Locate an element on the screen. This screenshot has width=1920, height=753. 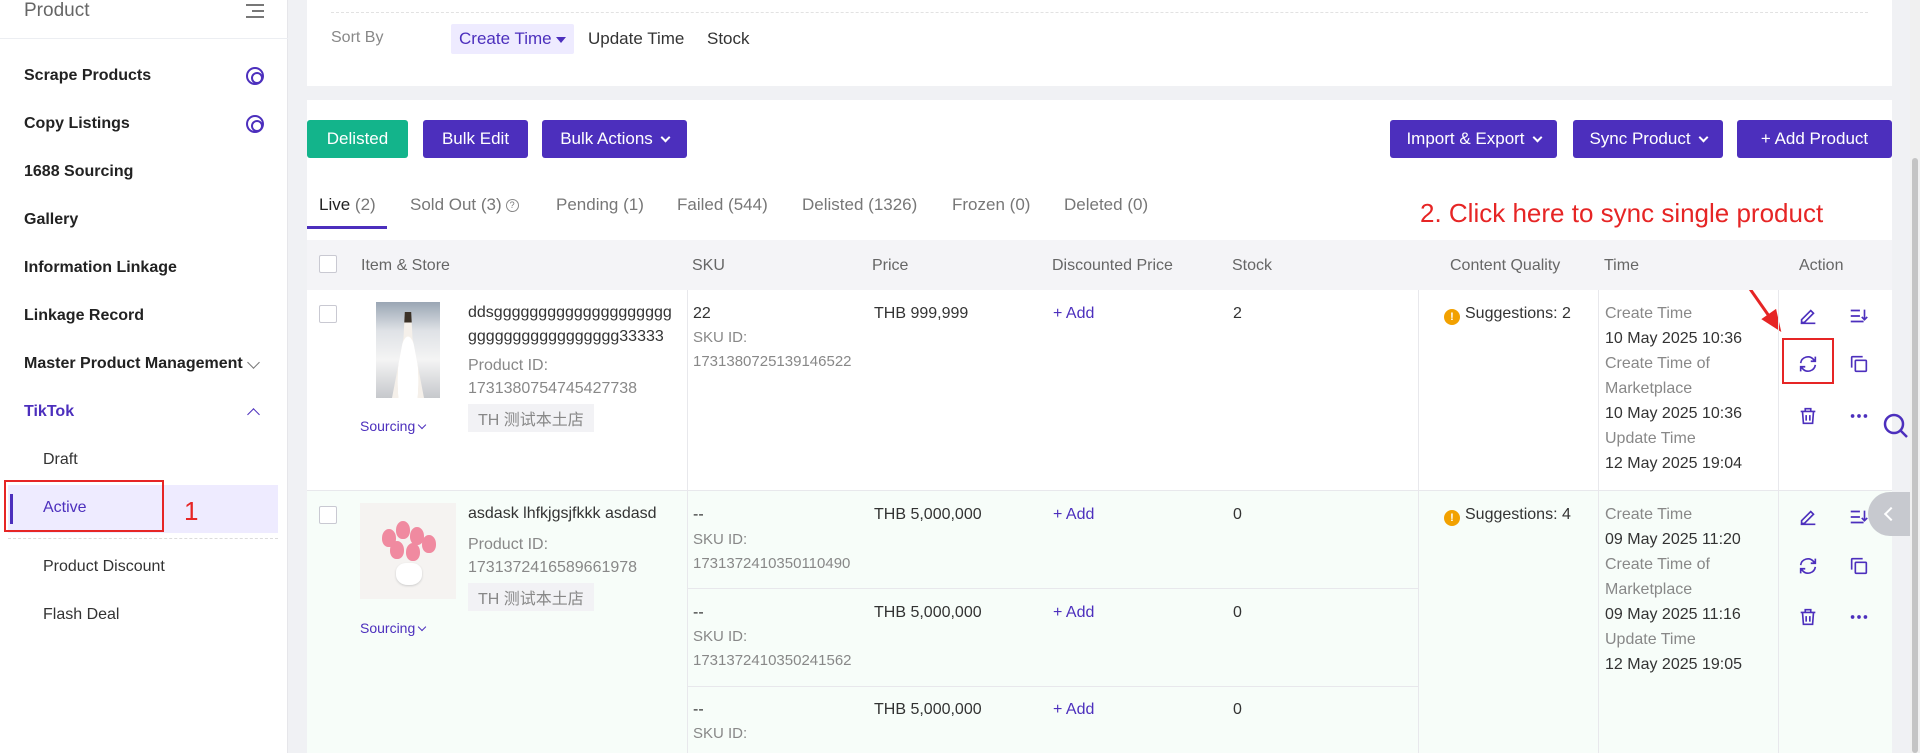
highlight-box-sync is located at coordinates (1808, 361).